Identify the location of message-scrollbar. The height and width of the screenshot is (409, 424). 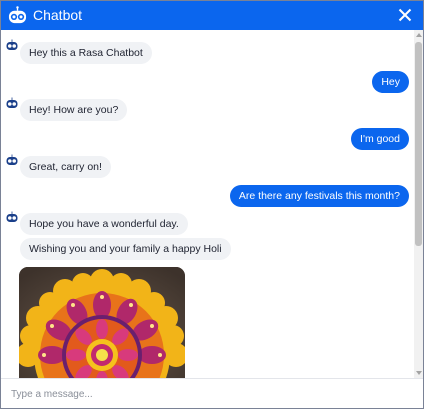
(418, 204).